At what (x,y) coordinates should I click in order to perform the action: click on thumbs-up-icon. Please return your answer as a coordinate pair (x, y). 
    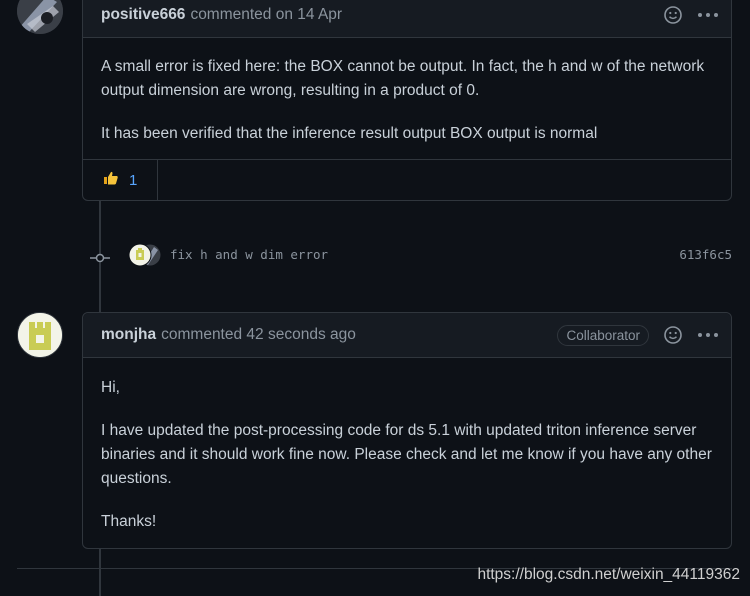
    Looking at the image, I should click on (111, 180).